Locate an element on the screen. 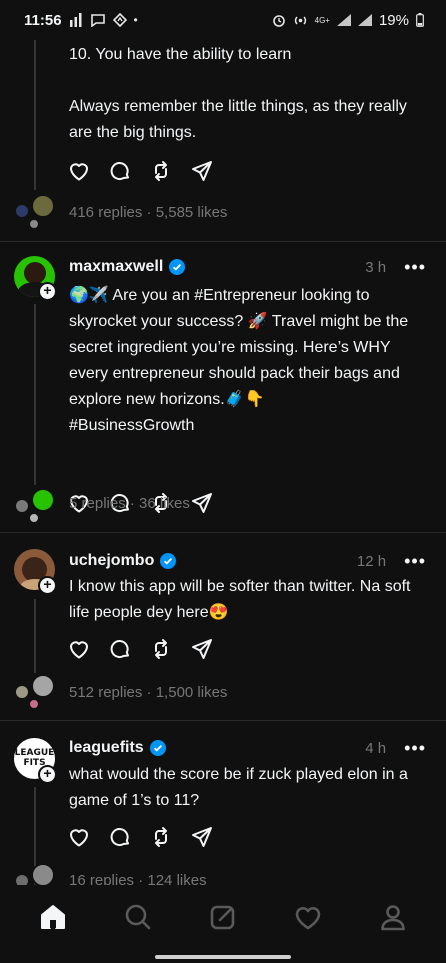 The width and height of the screenshot is (446, 963). username: maxmaxwell is located at coordinates (116, 267).